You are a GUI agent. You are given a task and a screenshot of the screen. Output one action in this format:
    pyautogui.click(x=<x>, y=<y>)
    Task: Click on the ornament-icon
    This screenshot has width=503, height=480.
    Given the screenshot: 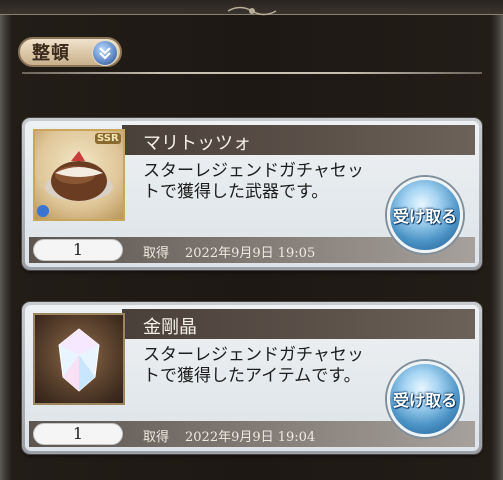 What is the action you would take?
    pyautogui.click(x=252, y=11)
    